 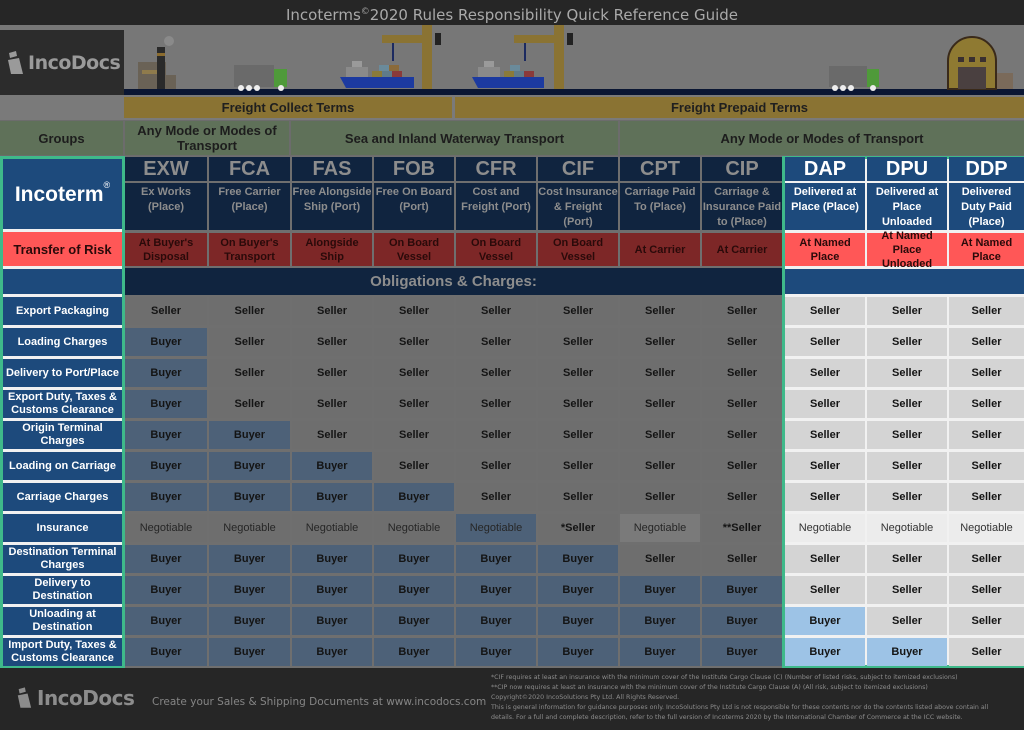 What do you see at coordinates (62, 373) in the screenshot?
I see `row-label: Delivery to Port/Place` at bounding box center [62, 373].